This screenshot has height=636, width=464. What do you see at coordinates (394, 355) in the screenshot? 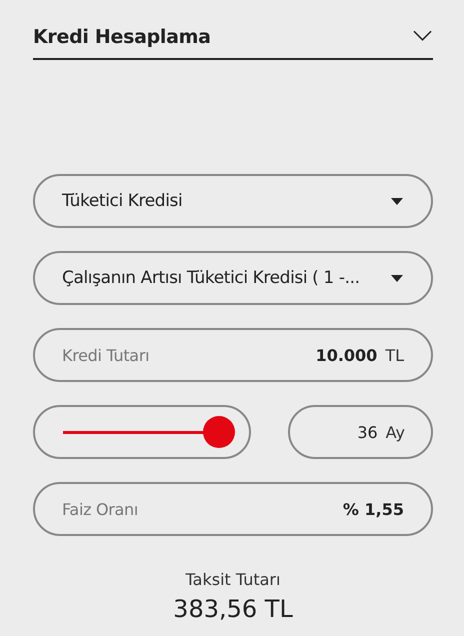
I see `unit-label: TL` at bounding box center [394, 355].